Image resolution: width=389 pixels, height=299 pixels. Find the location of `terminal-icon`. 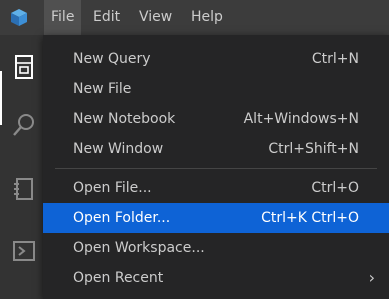

terminal-icon is located at coordinates (24, 251).